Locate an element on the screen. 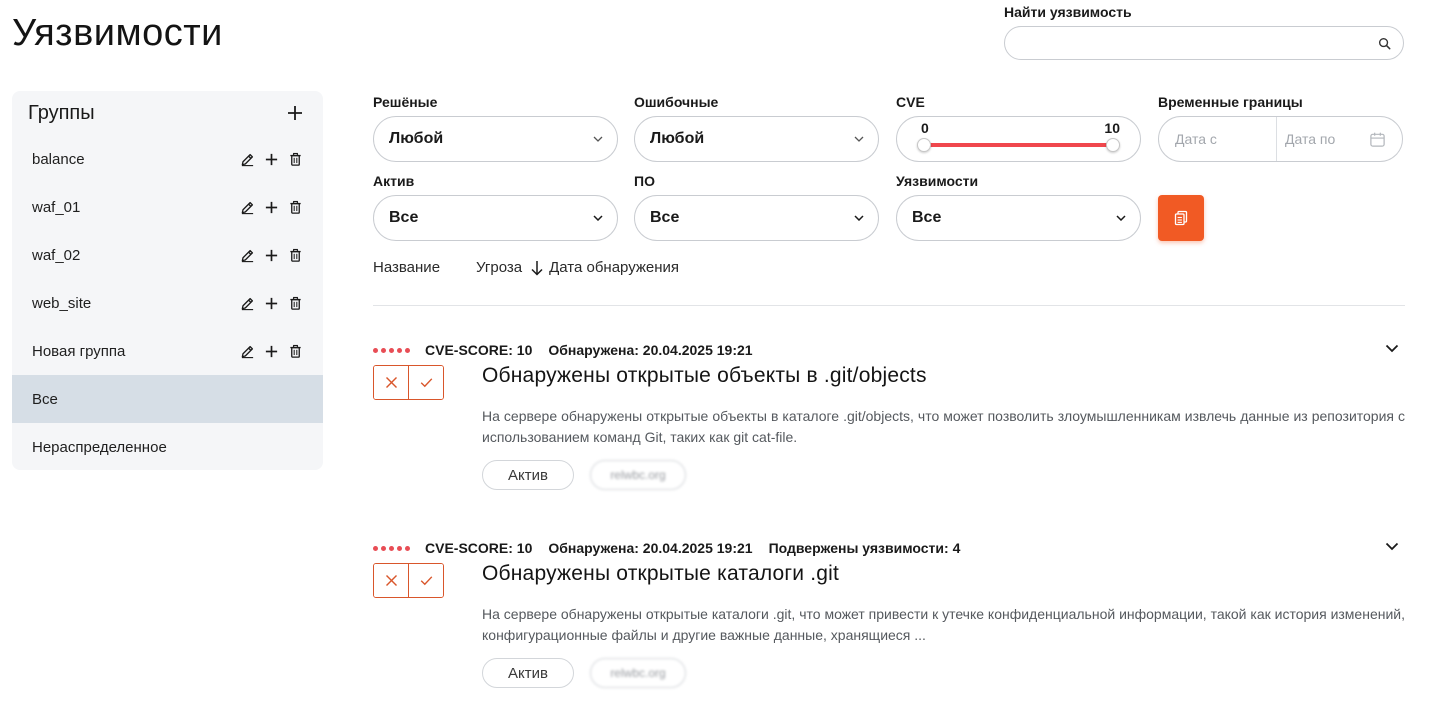  date-from-field: Дата с is located at coordinates (1218, 139).